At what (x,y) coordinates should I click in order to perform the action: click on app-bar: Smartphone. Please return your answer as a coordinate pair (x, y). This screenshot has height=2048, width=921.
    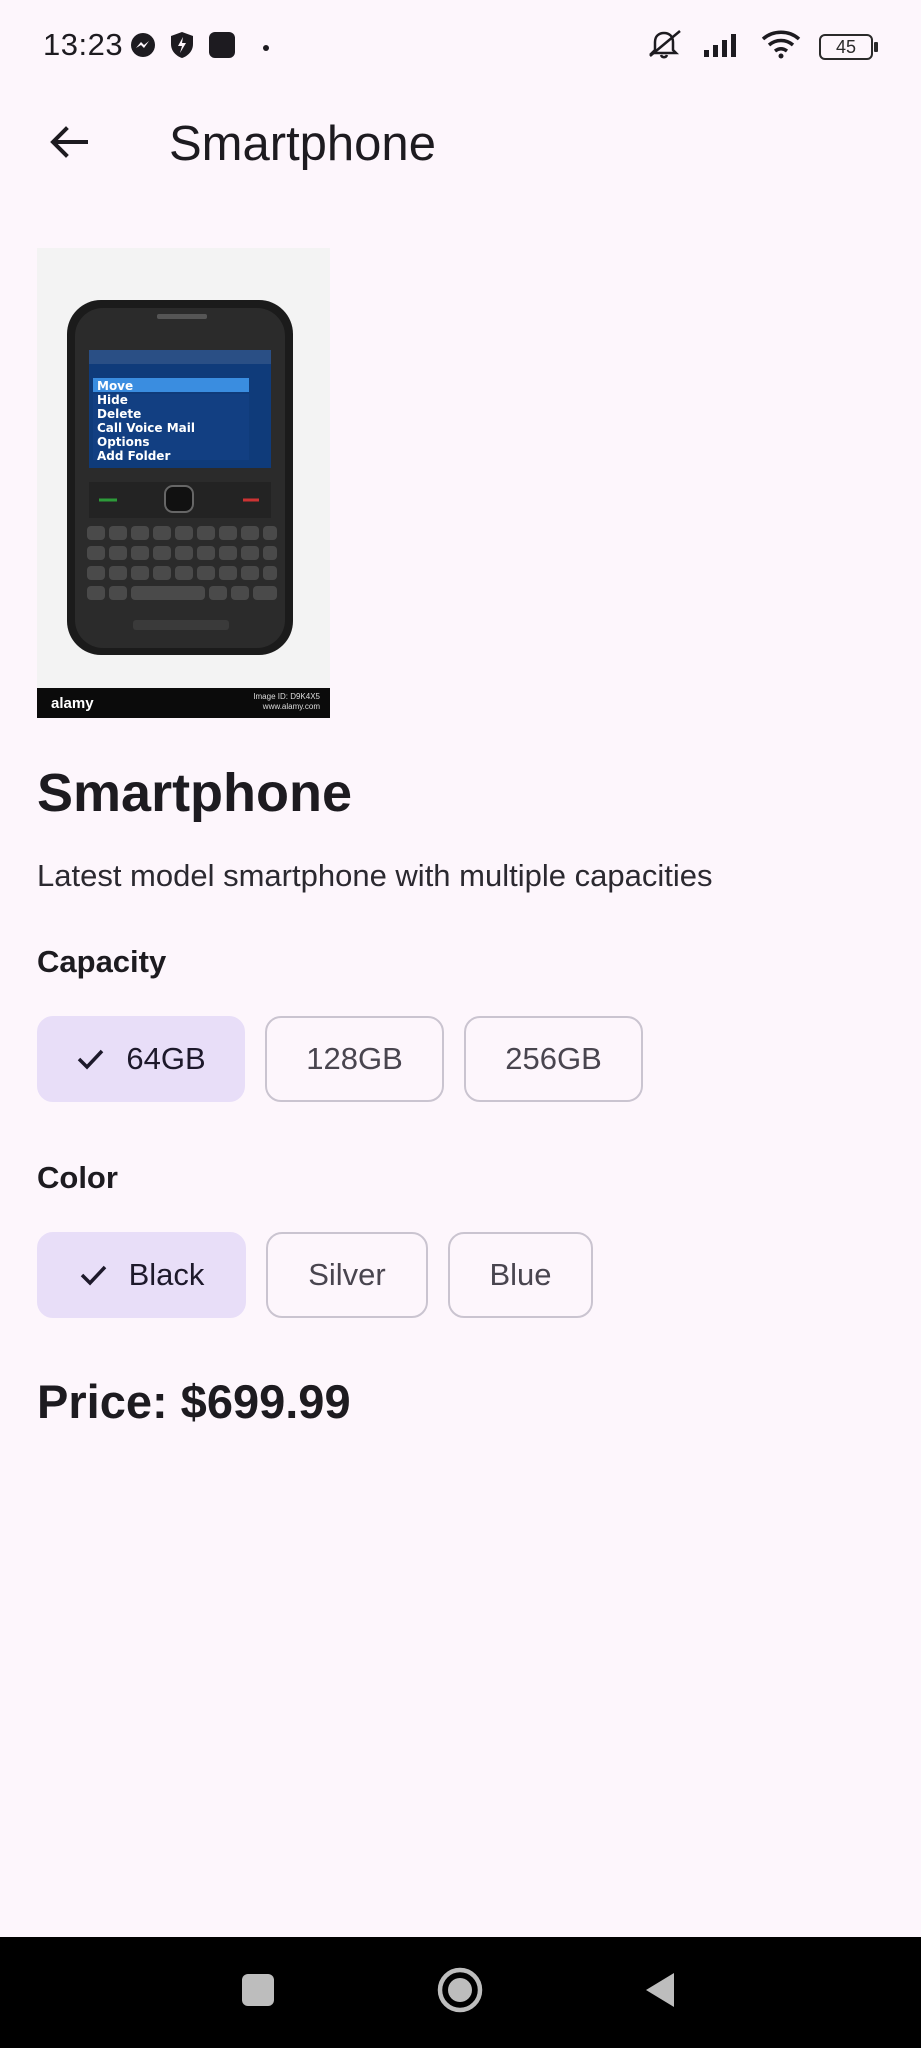
    Looking at the image, I should click on (460, 146).